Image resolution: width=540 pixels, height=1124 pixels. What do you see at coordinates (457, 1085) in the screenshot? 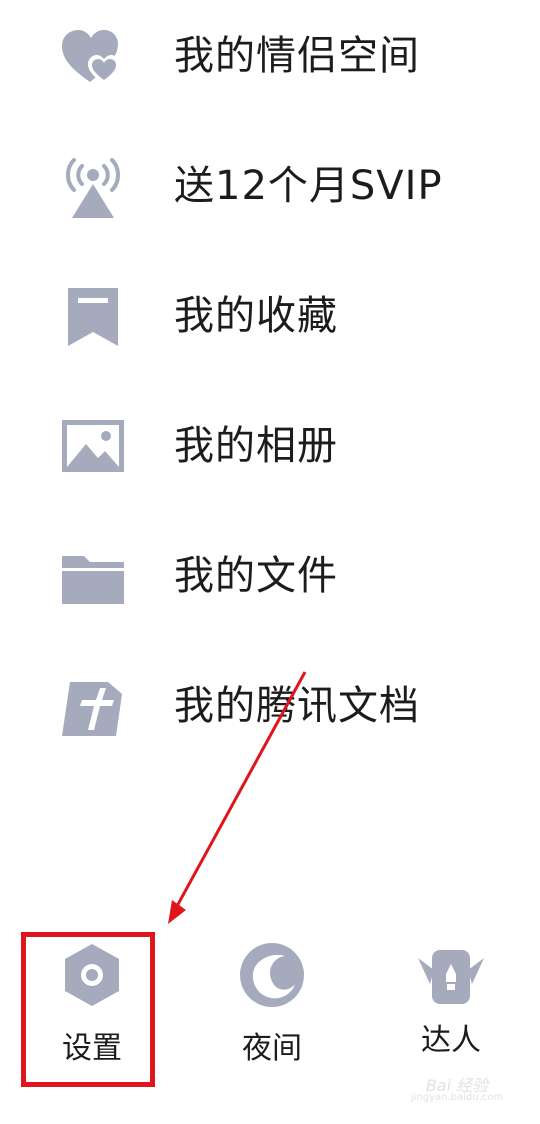
I see `watermark: Bai 经验 jingyan.baidu.com` at bounding box center [457, 1085].